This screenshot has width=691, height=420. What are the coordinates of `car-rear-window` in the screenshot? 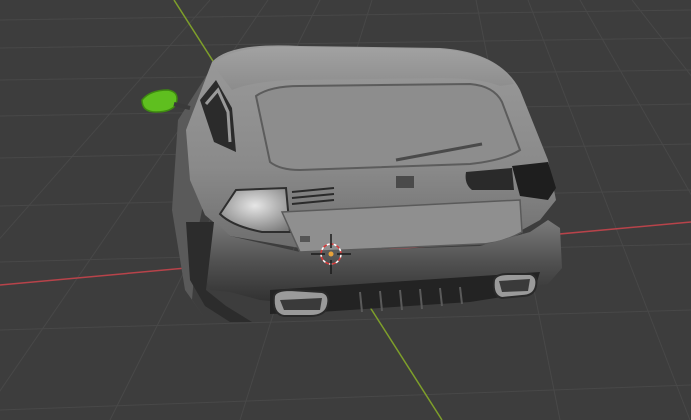 It's located at (388, 127).